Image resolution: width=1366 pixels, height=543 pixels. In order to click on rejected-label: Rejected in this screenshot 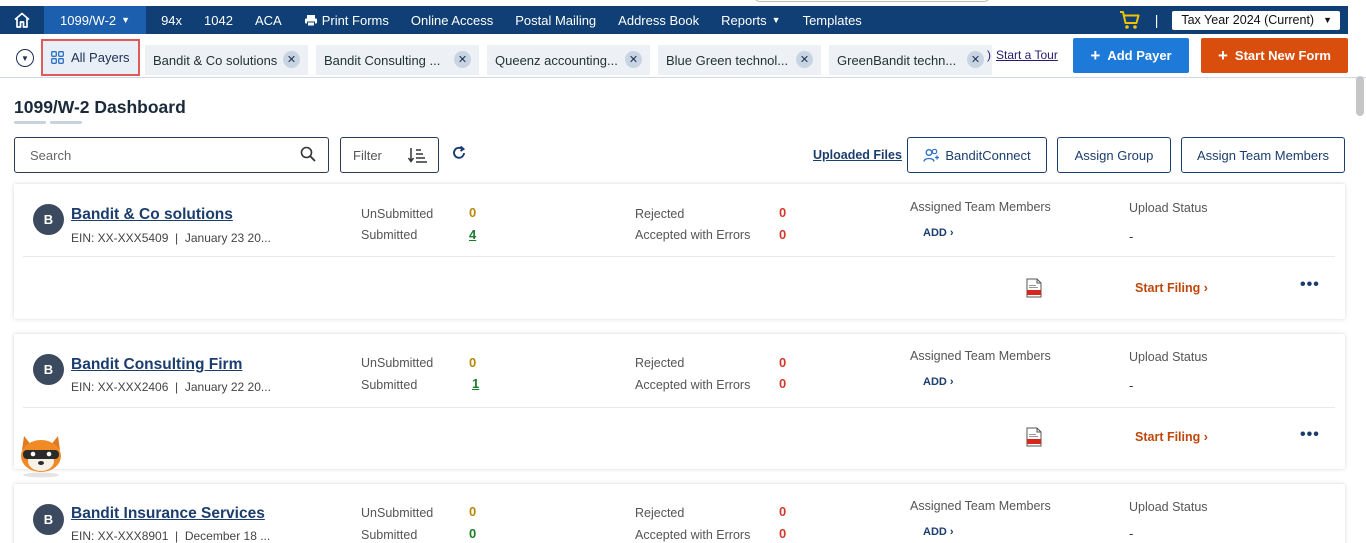, I will do `click(660, 214)`.